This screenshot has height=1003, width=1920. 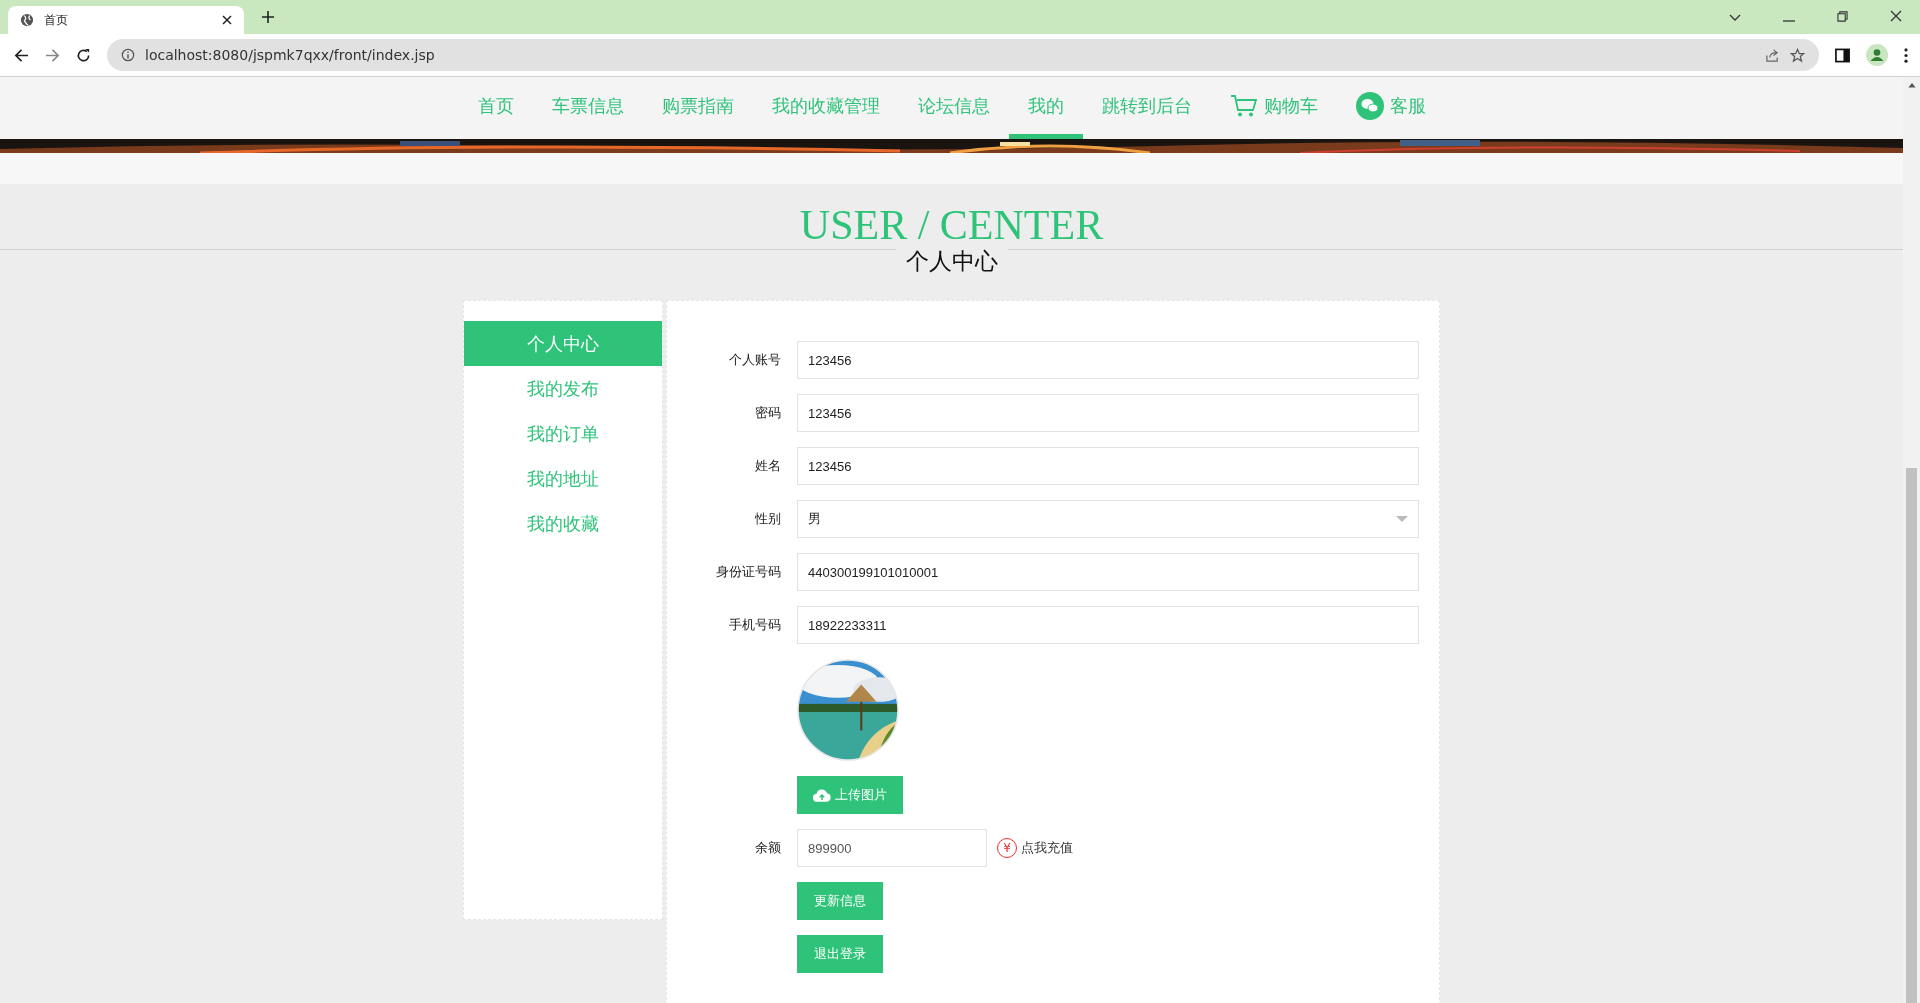 I want to click on new-tab-icon, so click(x=268, y=17).